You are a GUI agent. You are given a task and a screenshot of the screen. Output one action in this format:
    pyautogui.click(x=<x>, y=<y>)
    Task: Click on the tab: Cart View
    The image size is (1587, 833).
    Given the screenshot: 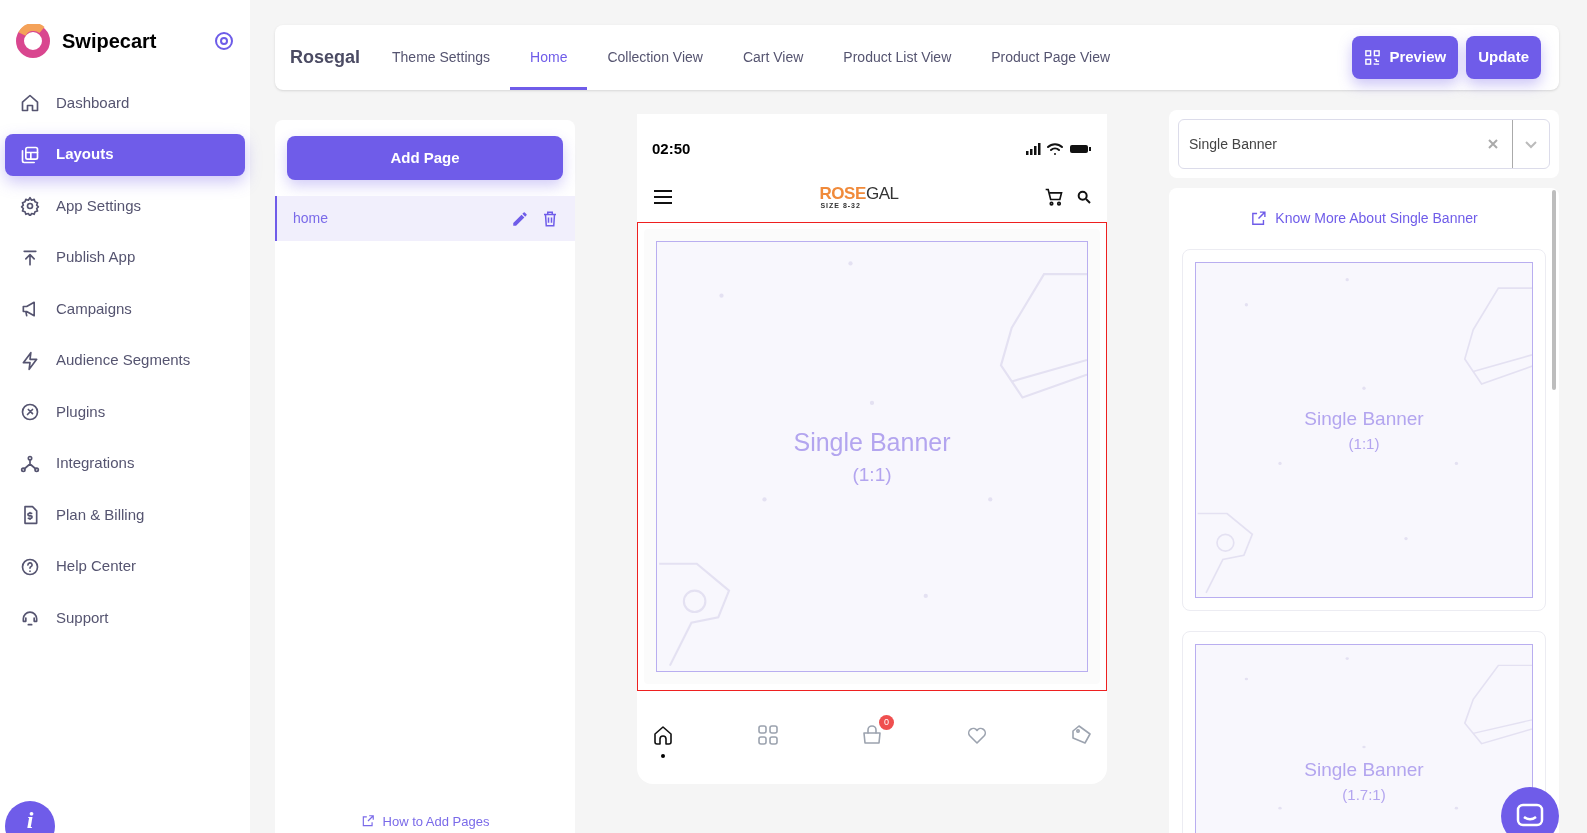 What is the action you would take?
    pyautogui.click(x=773, y=57)
    